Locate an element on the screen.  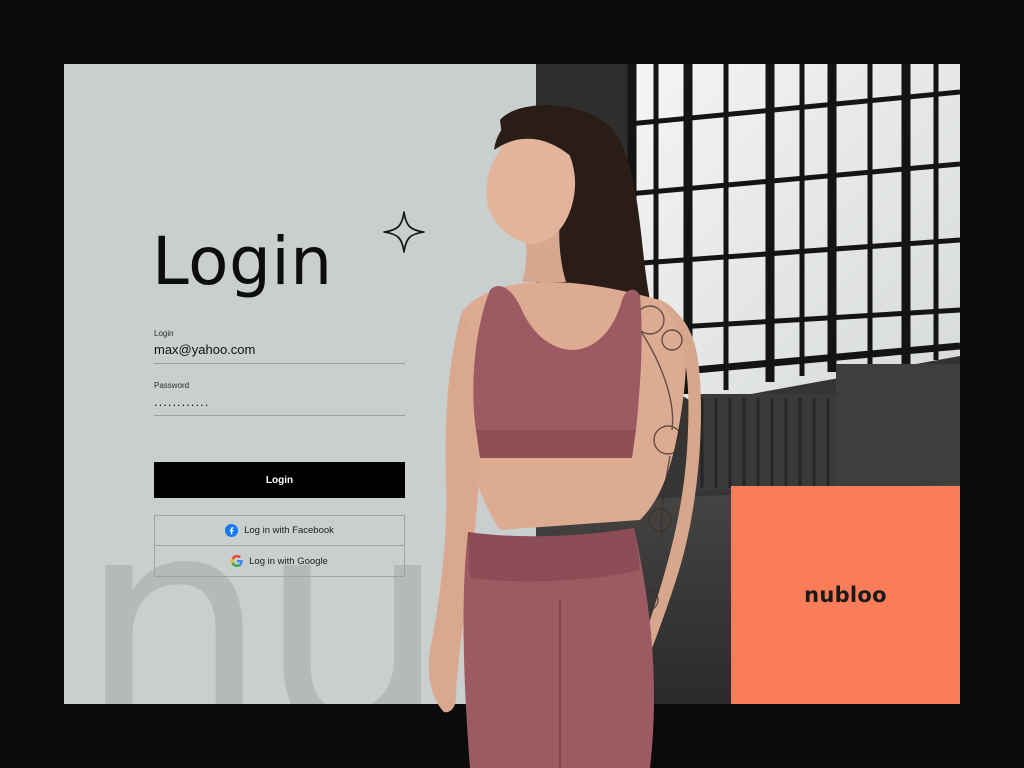
facebook-icon is located at coordinates (232, 530).